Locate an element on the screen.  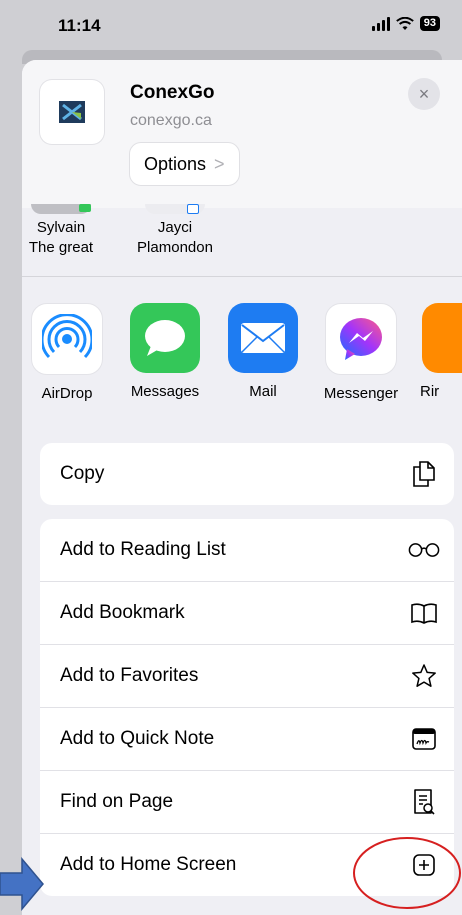
status-icons: 93 is located at coordinates (405, 23).